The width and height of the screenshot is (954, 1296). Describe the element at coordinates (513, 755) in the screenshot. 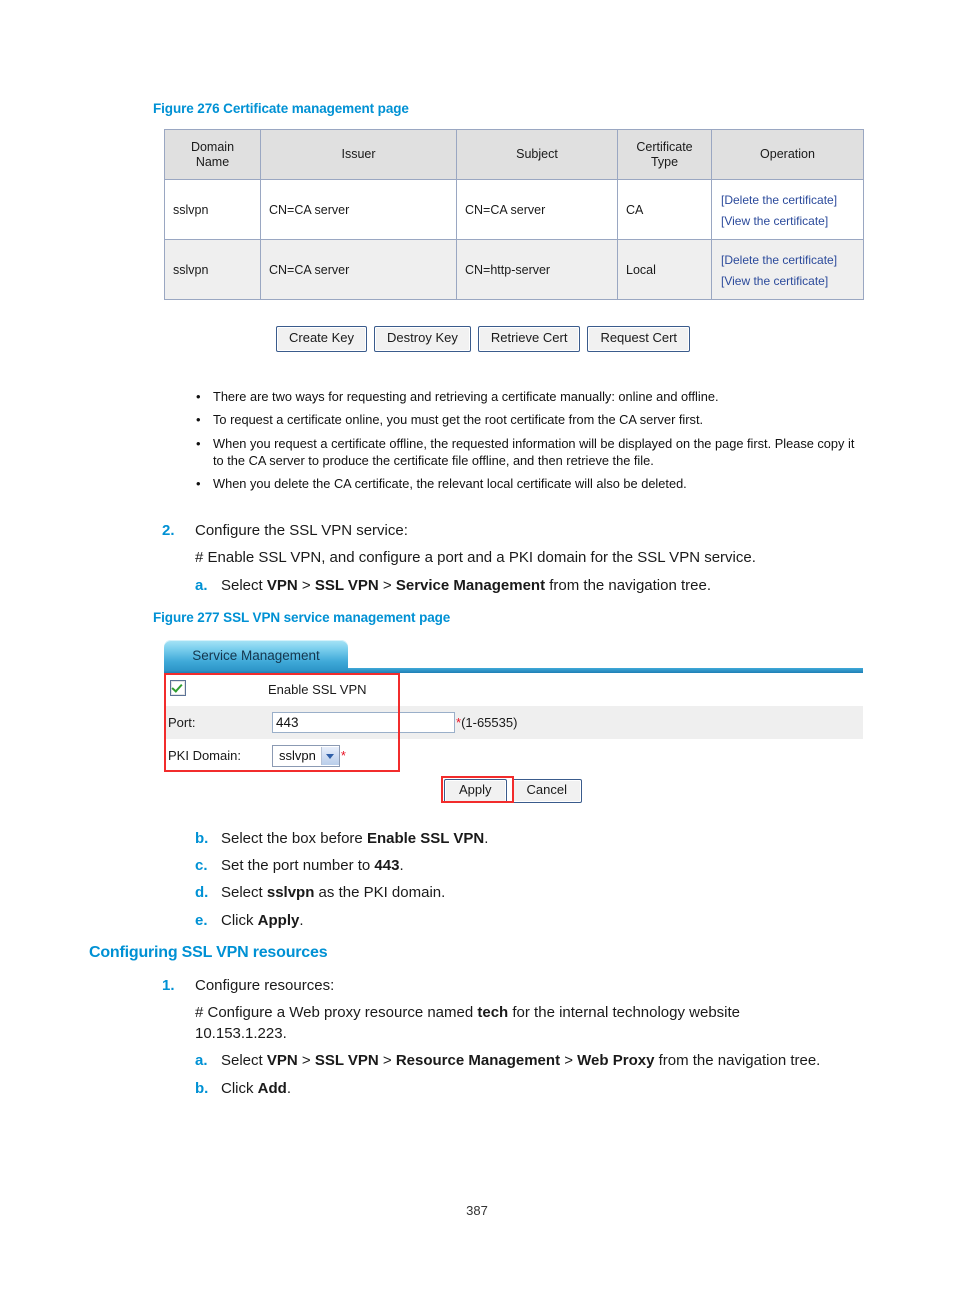

I see `pki-domain-row: PKI Domain: sslvpn *` at that location.